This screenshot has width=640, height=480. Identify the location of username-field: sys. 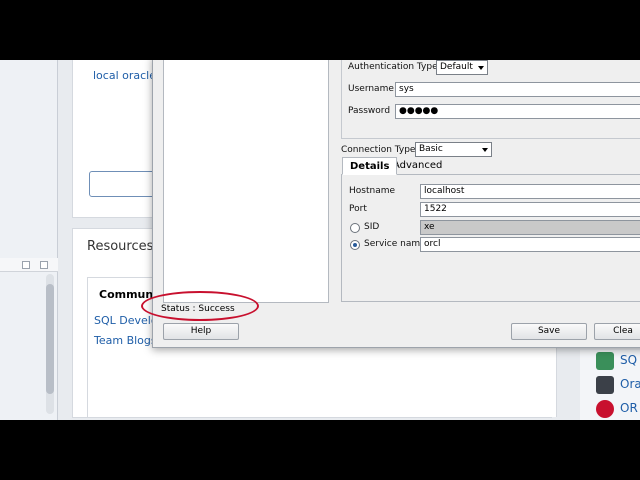
(517, 89).